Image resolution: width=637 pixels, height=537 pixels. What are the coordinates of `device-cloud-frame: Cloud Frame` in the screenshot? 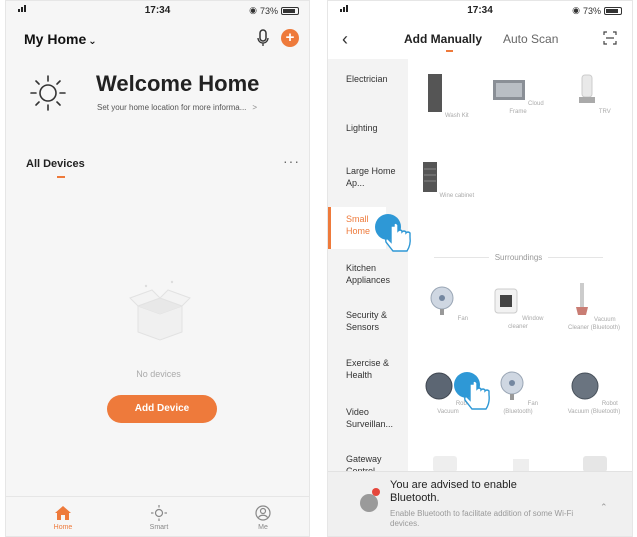 It's located at (518, 97).